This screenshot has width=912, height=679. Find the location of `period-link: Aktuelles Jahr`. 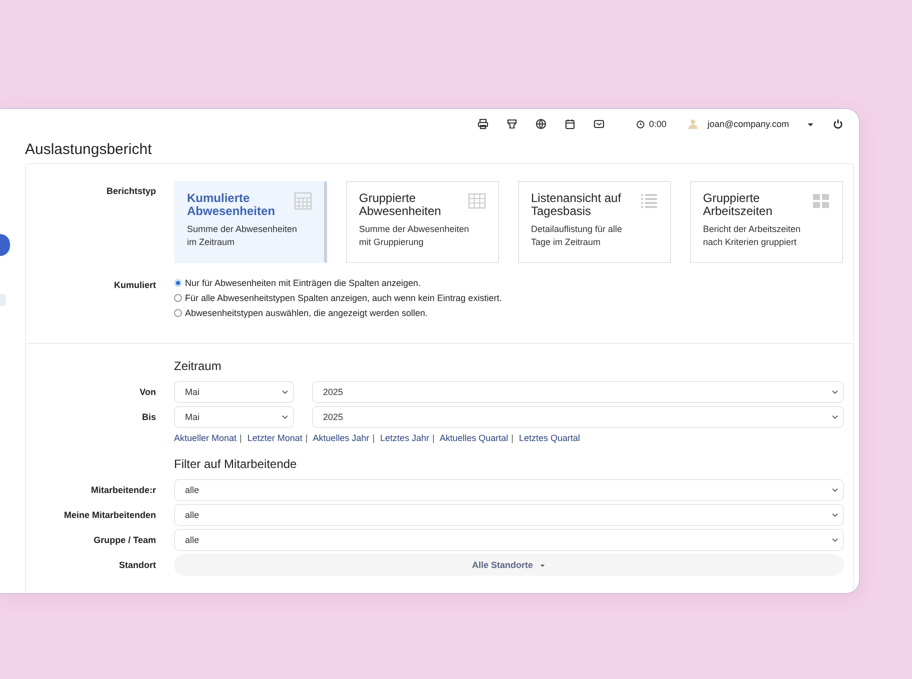

period-link: Aktuelles Jahr is located at coordinates (341, 438).